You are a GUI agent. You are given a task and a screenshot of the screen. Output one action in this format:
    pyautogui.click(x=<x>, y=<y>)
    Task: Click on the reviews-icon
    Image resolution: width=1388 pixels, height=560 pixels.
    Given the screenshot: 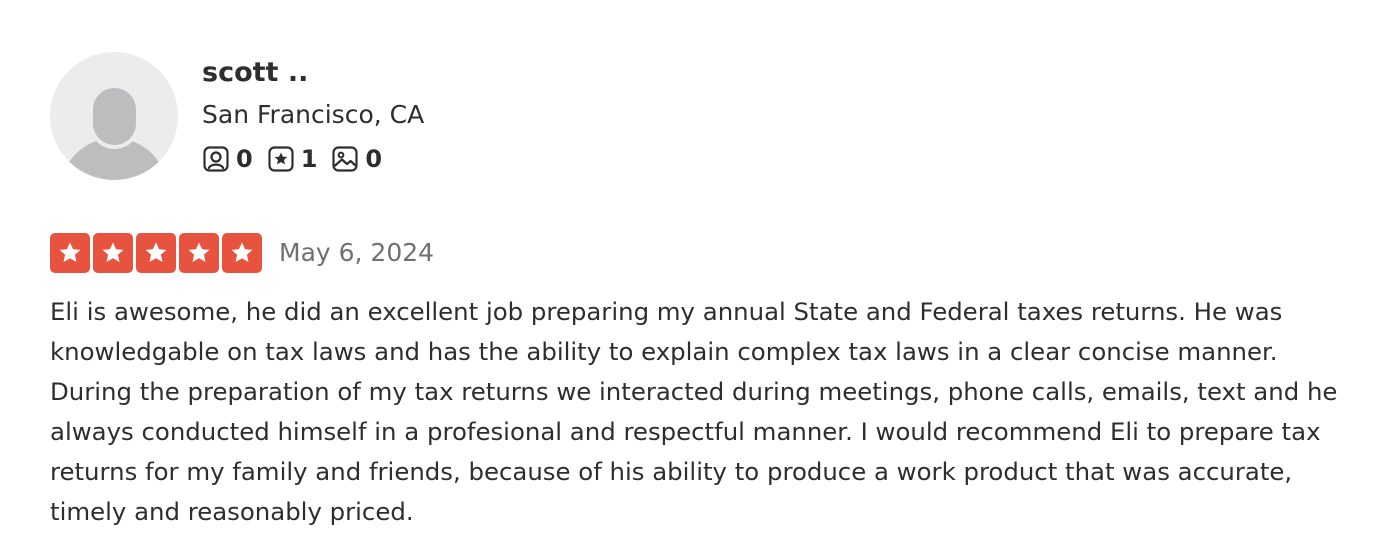 What is the action you would take?
    pyautogui.click(x=281, y=159)
    